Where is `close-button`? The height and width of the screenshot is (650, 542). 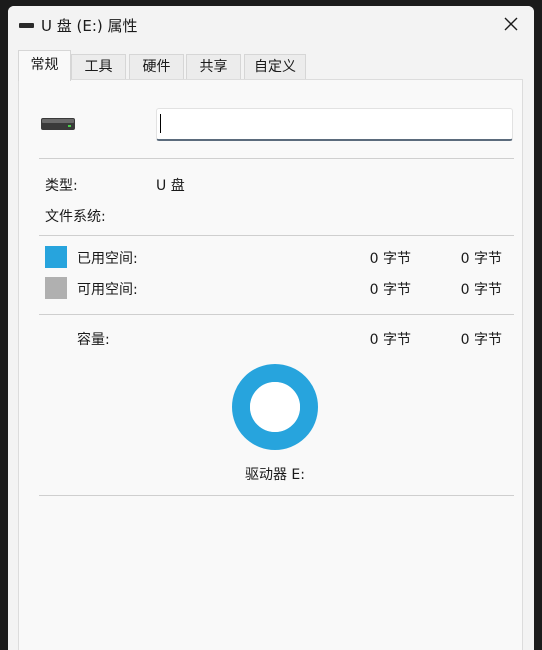 close-button is located at coordinates (511, 24).